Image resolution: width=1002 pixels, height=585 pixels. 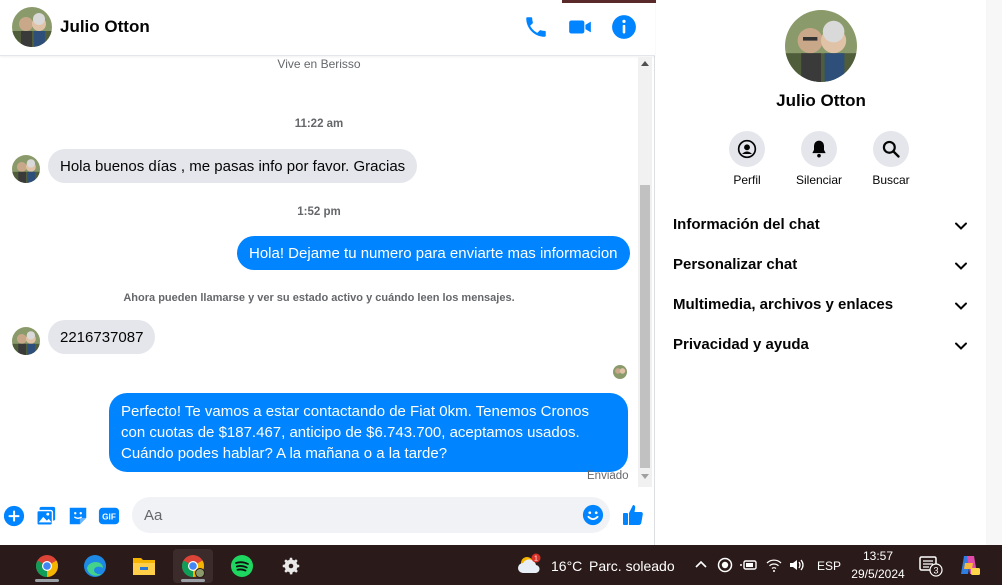 What do you see at coordinates (620, 372) in the screenshot?
I see `seen-indicator-avatar` at bounding box center [620, 372].